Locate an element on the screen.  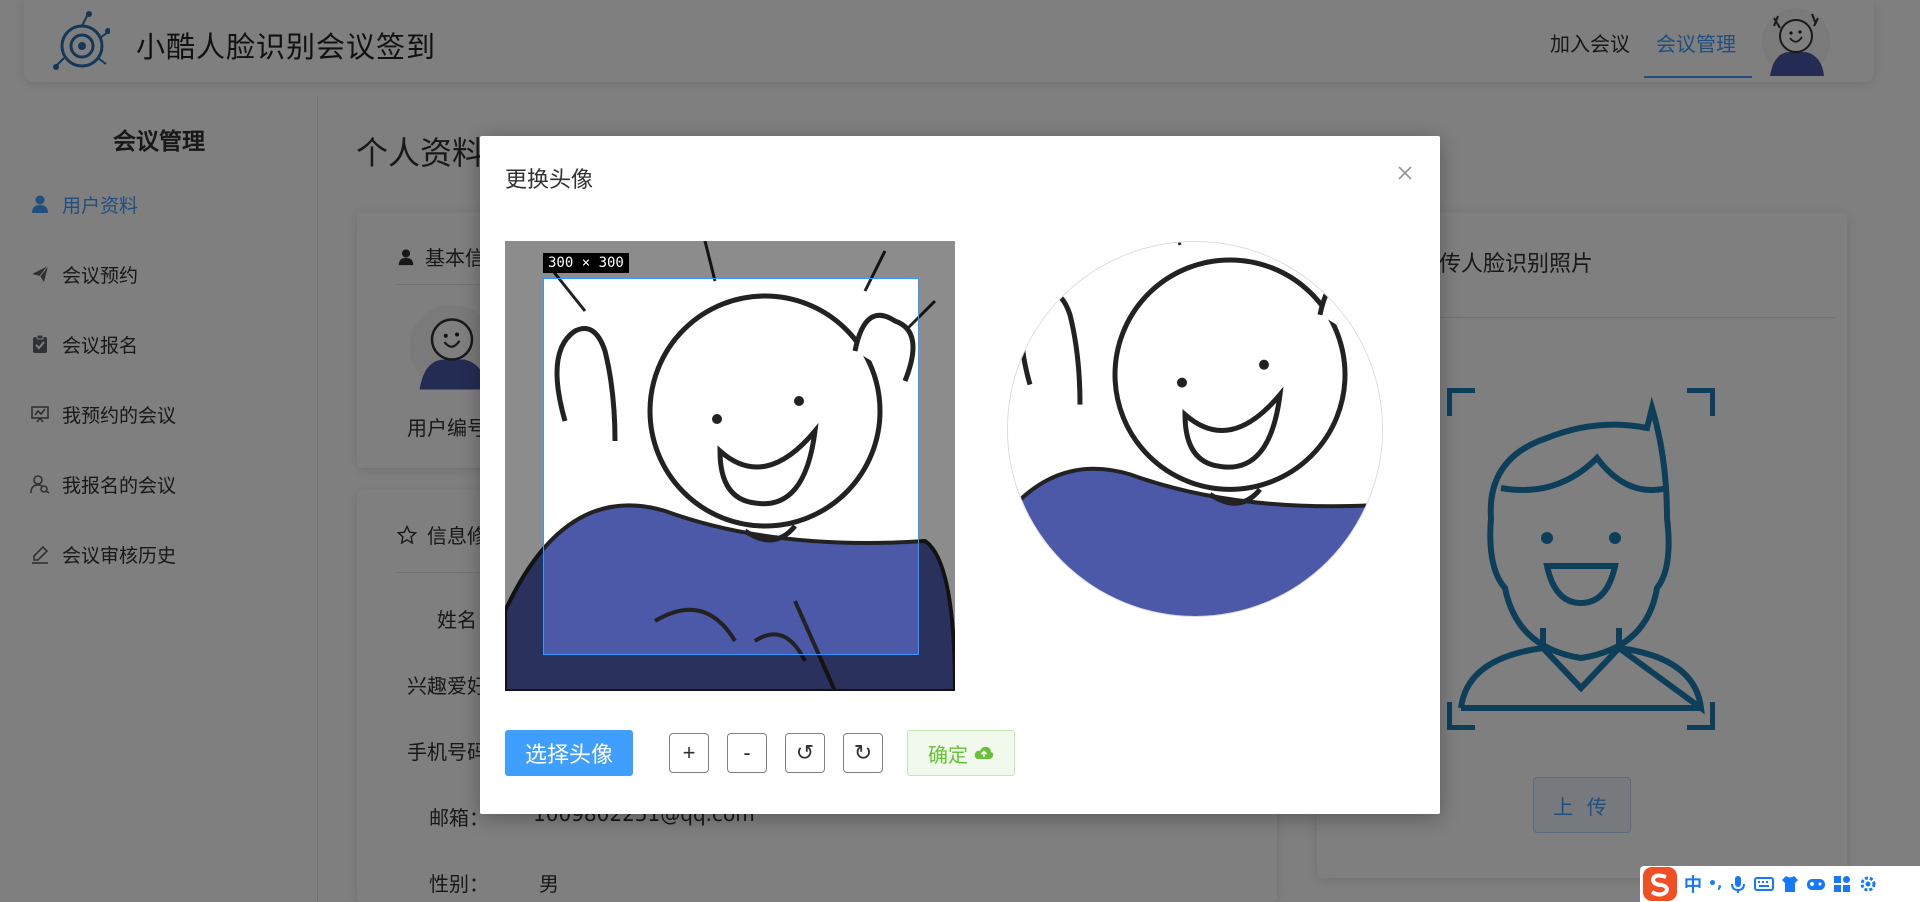
avatar-preview-image is located at coordinates (1195, 429).